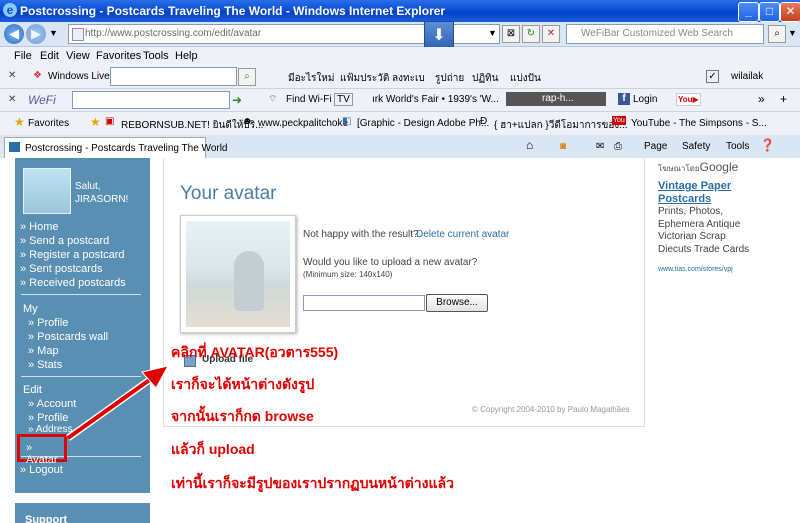 The height and width of the screenshot is (523, 800). What do you see at coordinates (30, 309) in the screenshot?
I see `my-heading: My` at bounding box center [30, 309].